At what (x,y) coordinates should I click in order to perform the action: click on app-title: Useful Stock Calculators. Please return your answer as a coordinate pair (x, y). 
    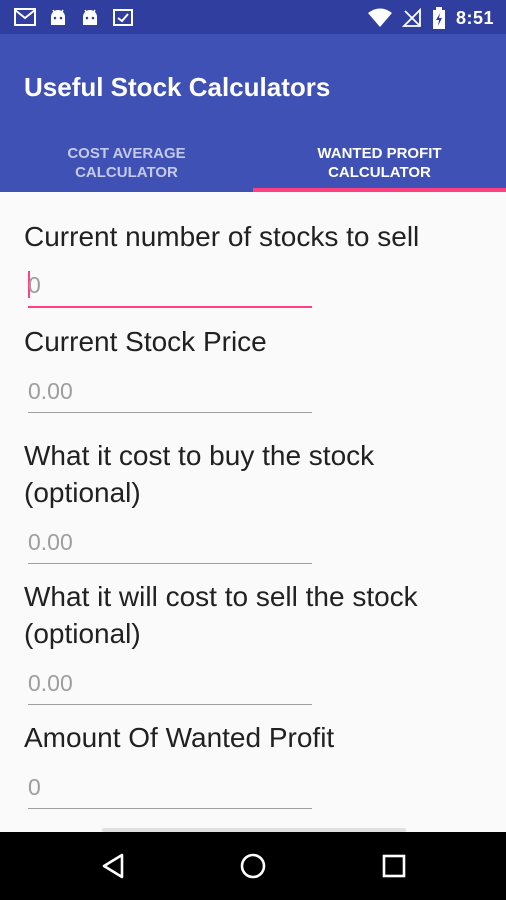
    Looking at the image, I should click on (177, 87).